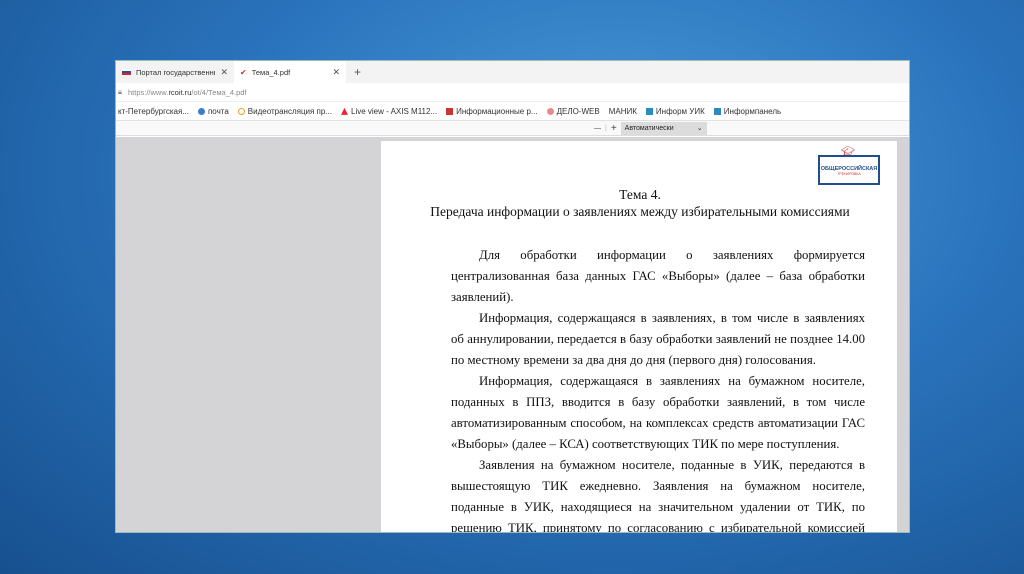 The height and width of the screenshot is (574, 1024). What do you see at coordinates (849, 170) in the screenshot?
I see `logo: ОБЩЕРОССИЙСКАЯ ТРЕНИРОВКА` at bounding box center [849, 170].